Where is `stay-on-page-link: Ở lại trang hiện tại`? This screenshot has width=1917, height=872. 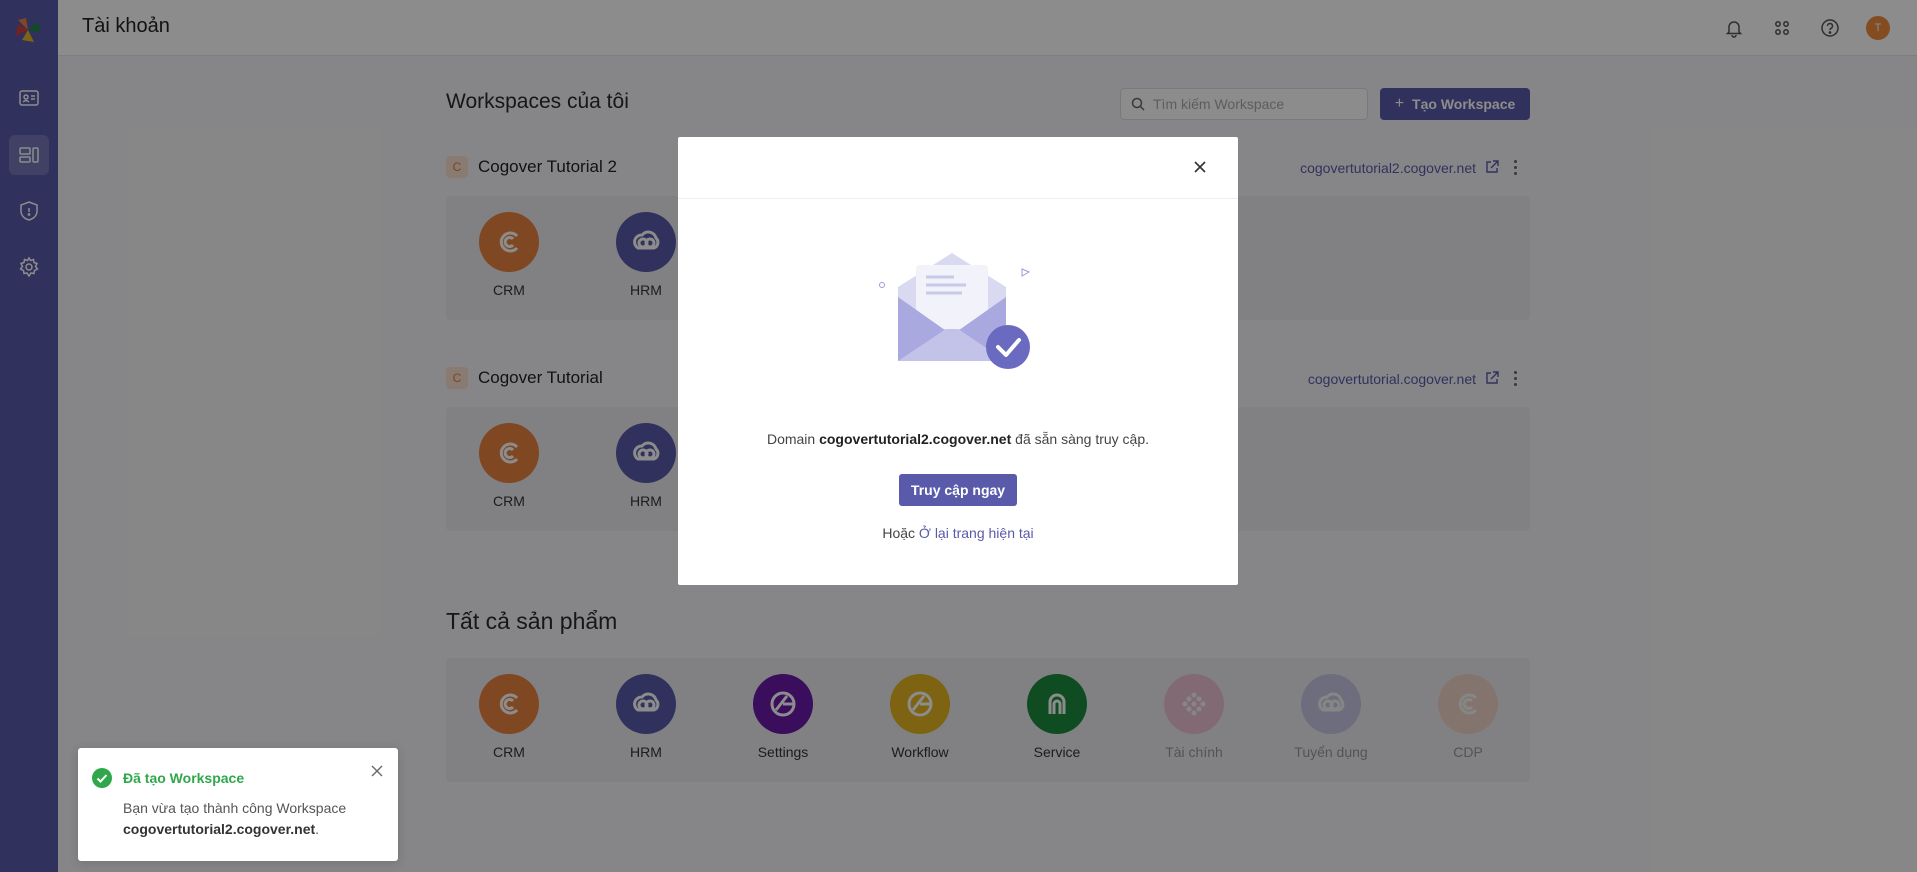
stay-on-page-link: Ở lại trang hiện tại is located at coordinates (976, 533).